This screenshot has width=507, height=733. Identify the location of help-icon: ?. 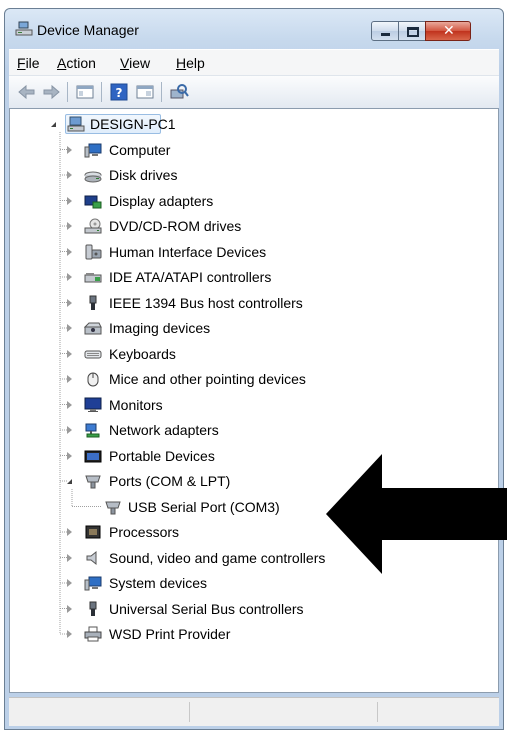
(119, 92).